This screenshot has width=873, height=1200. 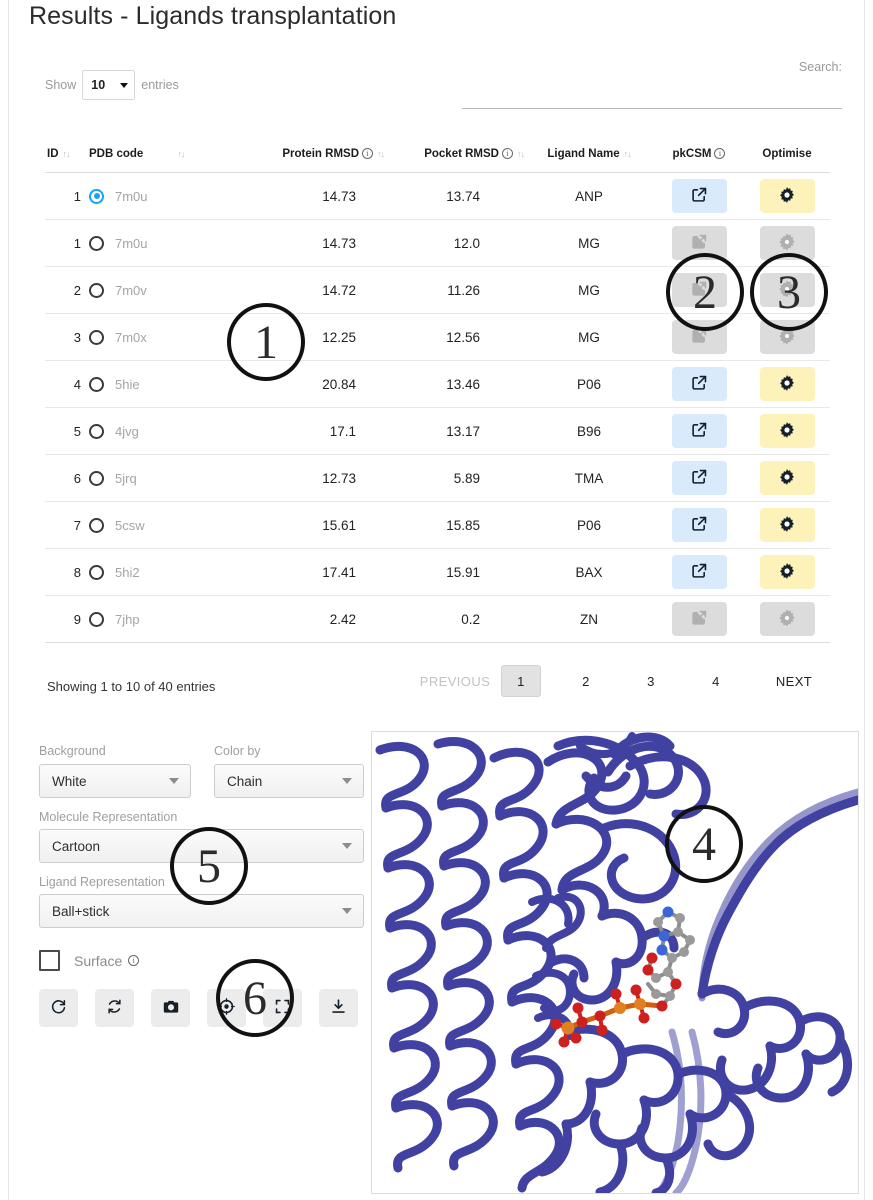 What do you see at coordinates (311, 243) in the screenshot?
I see `cell-protein-rmsd: 14.73` at bounding box center [311, 243].